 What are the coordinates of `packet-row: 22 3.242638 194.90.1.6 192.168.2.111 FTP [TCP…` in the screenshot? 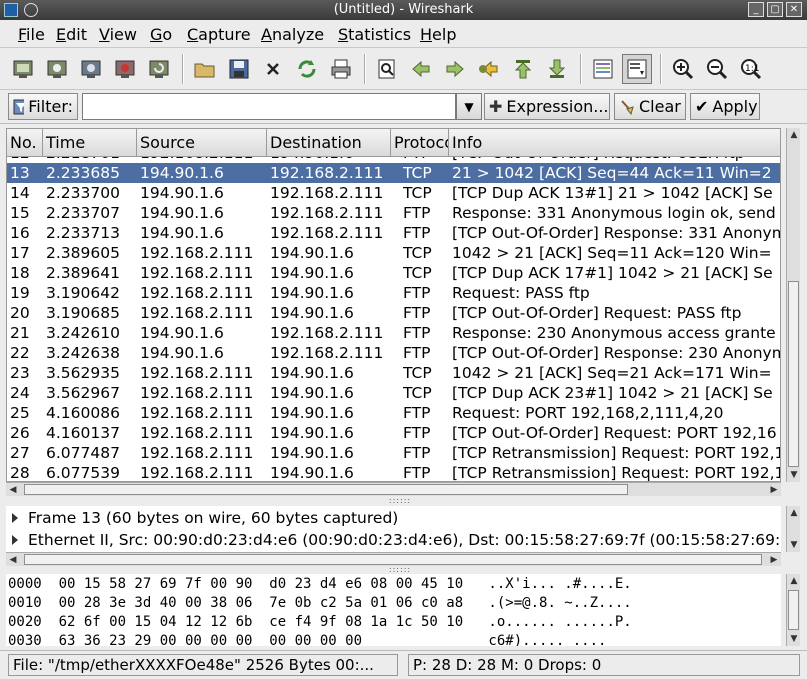 It's located at (393, 353).